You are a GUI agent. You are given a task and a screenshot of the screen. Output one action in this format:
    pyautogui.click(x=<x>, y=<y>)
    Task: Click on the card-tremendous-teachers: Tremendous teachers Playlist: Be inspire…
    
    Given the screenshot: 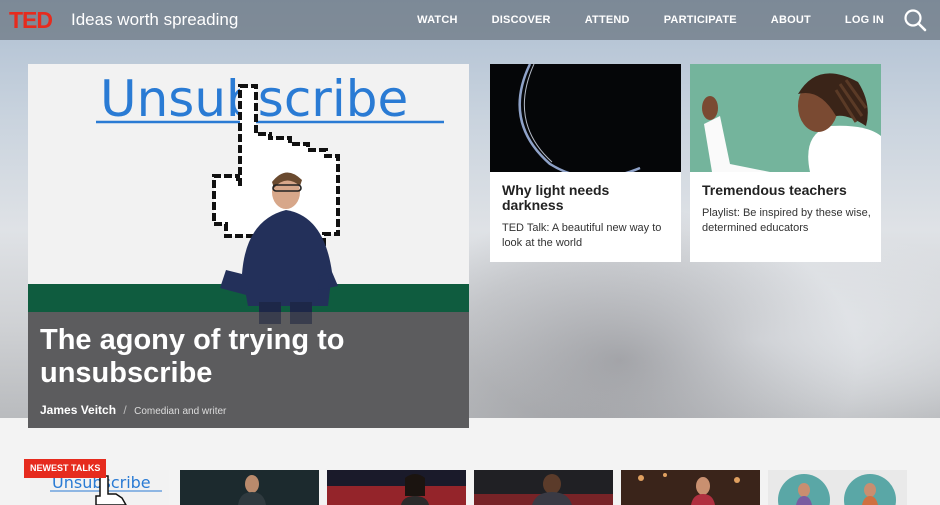 What is the action you would take?
    pyautogui.click(x=785, y=163)
    